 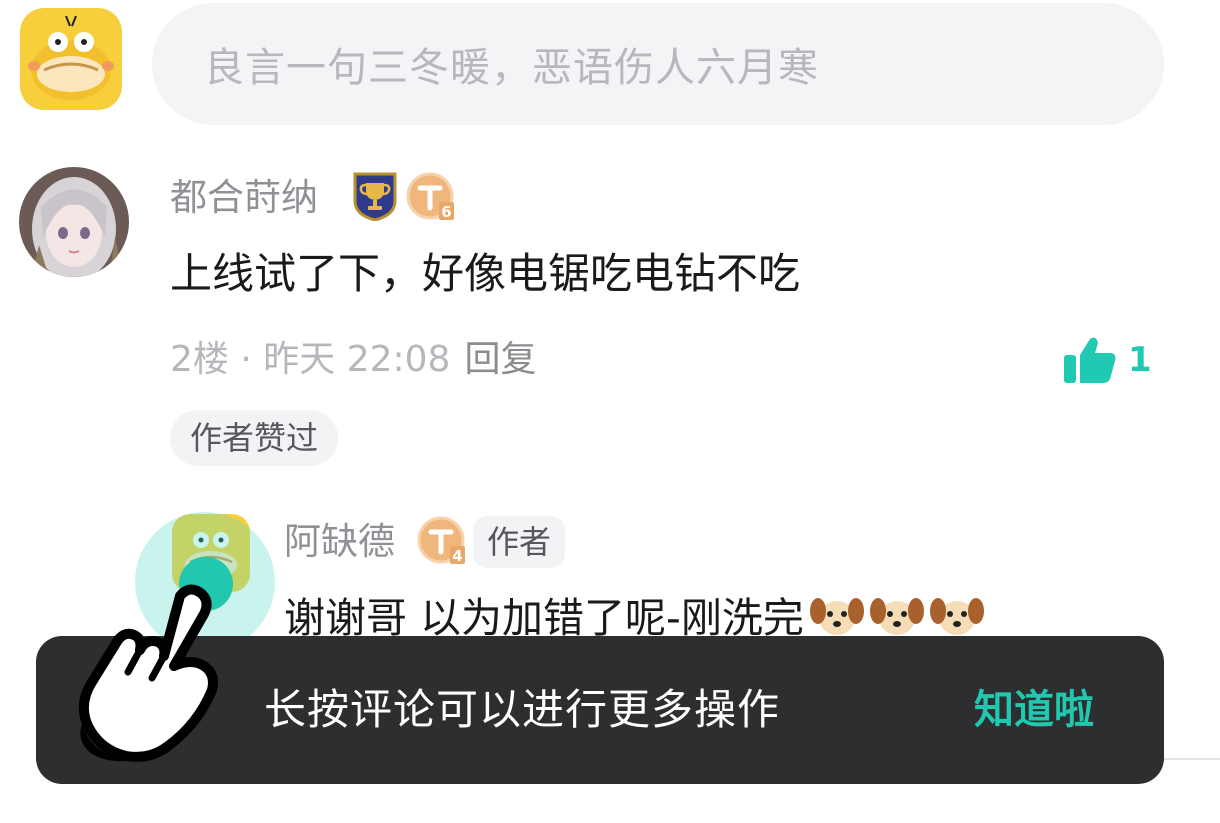 I want to click on commenter-name: 都合莳纳, so click(x=244, y=198).